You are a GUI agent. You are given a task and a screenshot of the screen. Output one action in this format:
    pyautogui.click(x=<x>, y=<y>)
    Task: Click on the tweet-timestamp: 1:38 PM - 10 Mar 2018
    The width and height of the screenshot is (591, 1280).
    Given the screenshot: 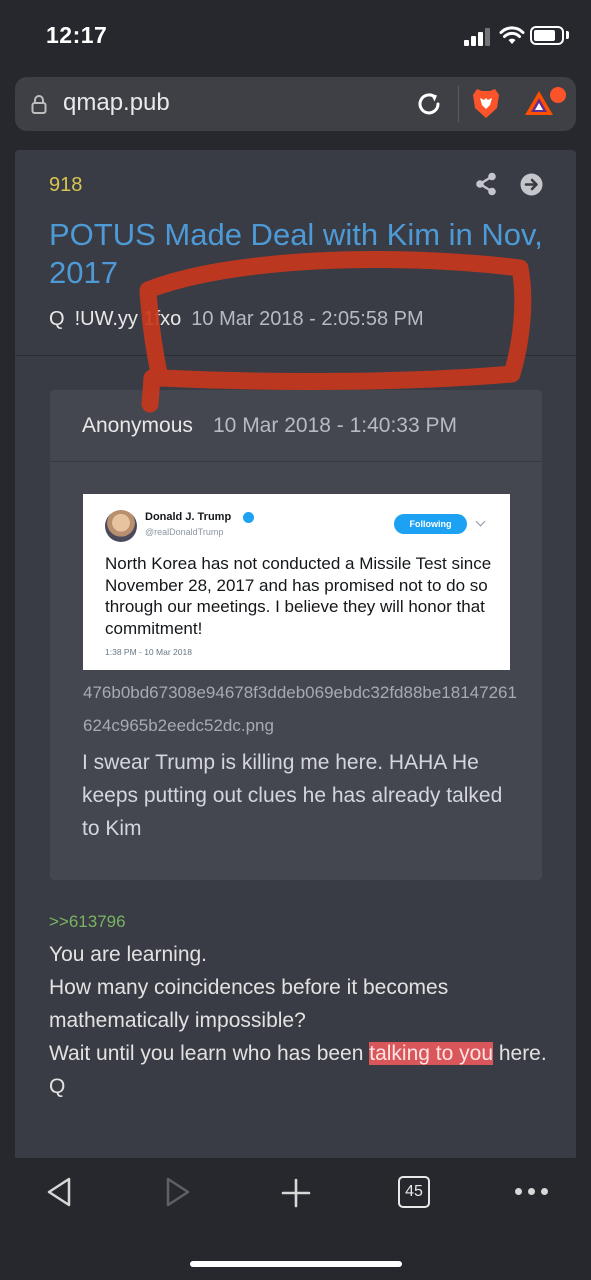 What is the action you would take?
    pyautogui.click(x=148, y=652)
    